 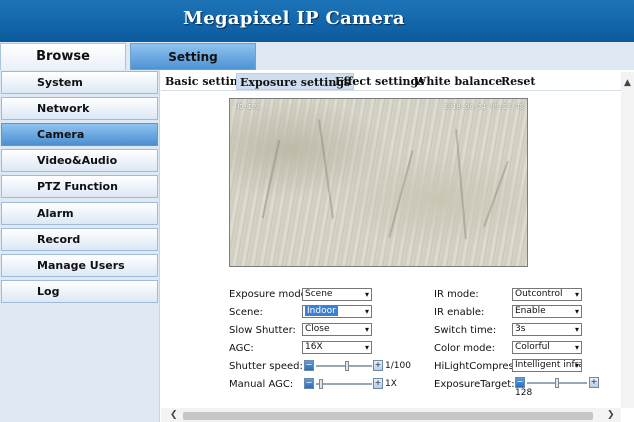 I want to click on switch-time-value: 3s, so click(x=520, y=329).